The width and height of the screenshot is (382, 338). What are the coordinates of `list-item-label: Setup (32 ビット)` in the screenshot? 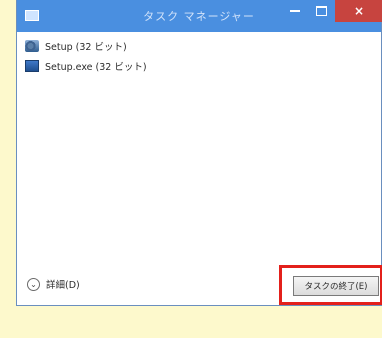 It's located at (86, 47).